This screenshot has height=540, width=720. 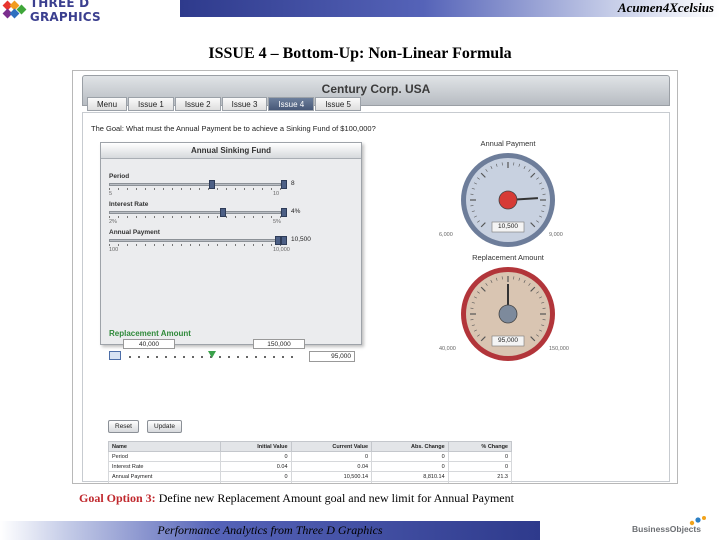 What do you see at coordinates (559, 349) in the screenshot?
I see `gauge-max: 150,000` at bounding box center [559, 349].